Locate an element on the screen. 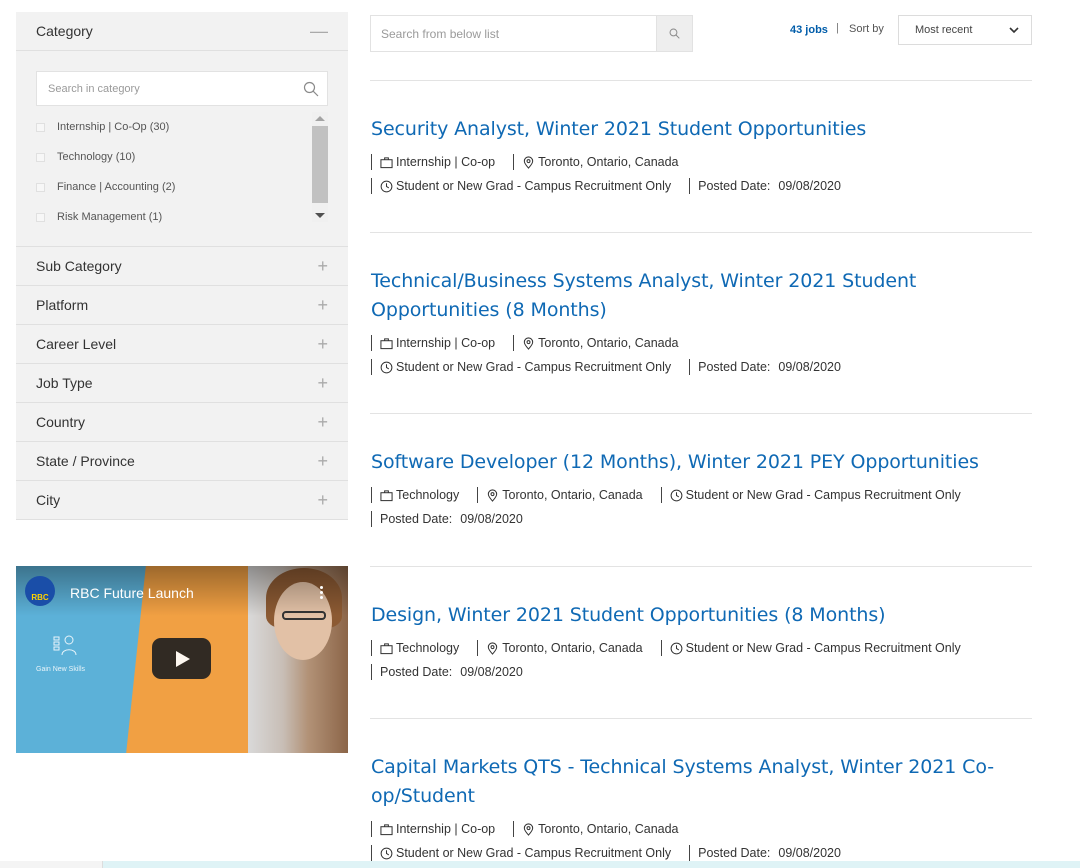  scroll-down-icon is located at coordinates (320, 215).